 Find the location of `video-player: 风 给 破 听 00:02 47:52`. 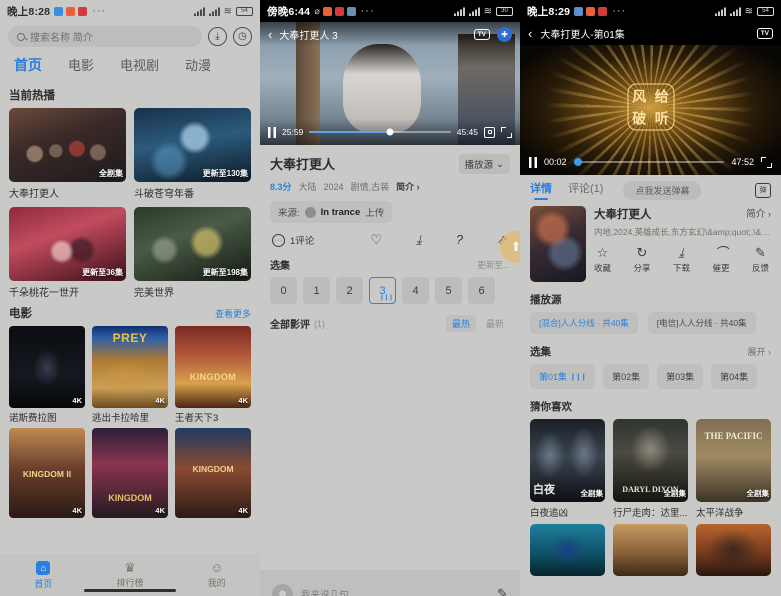

video-player: 风 给 破 听 00:02 47:52 is located at coordinates (650, 110).